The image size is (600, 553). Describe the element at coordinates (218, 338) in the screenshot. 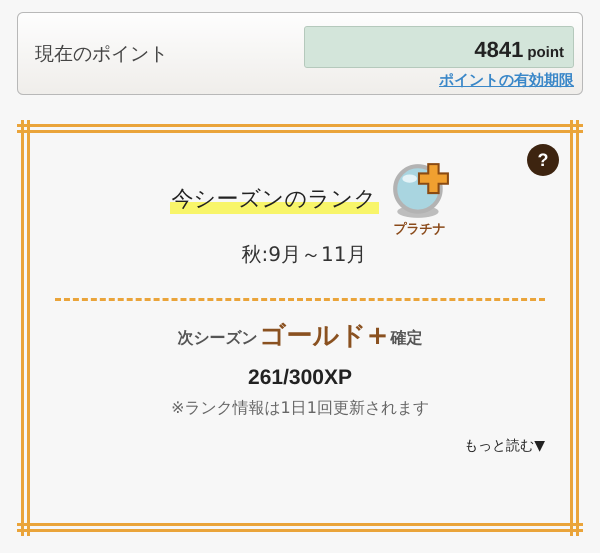

I see `next-season-prefix: 次シーズン` at that location.